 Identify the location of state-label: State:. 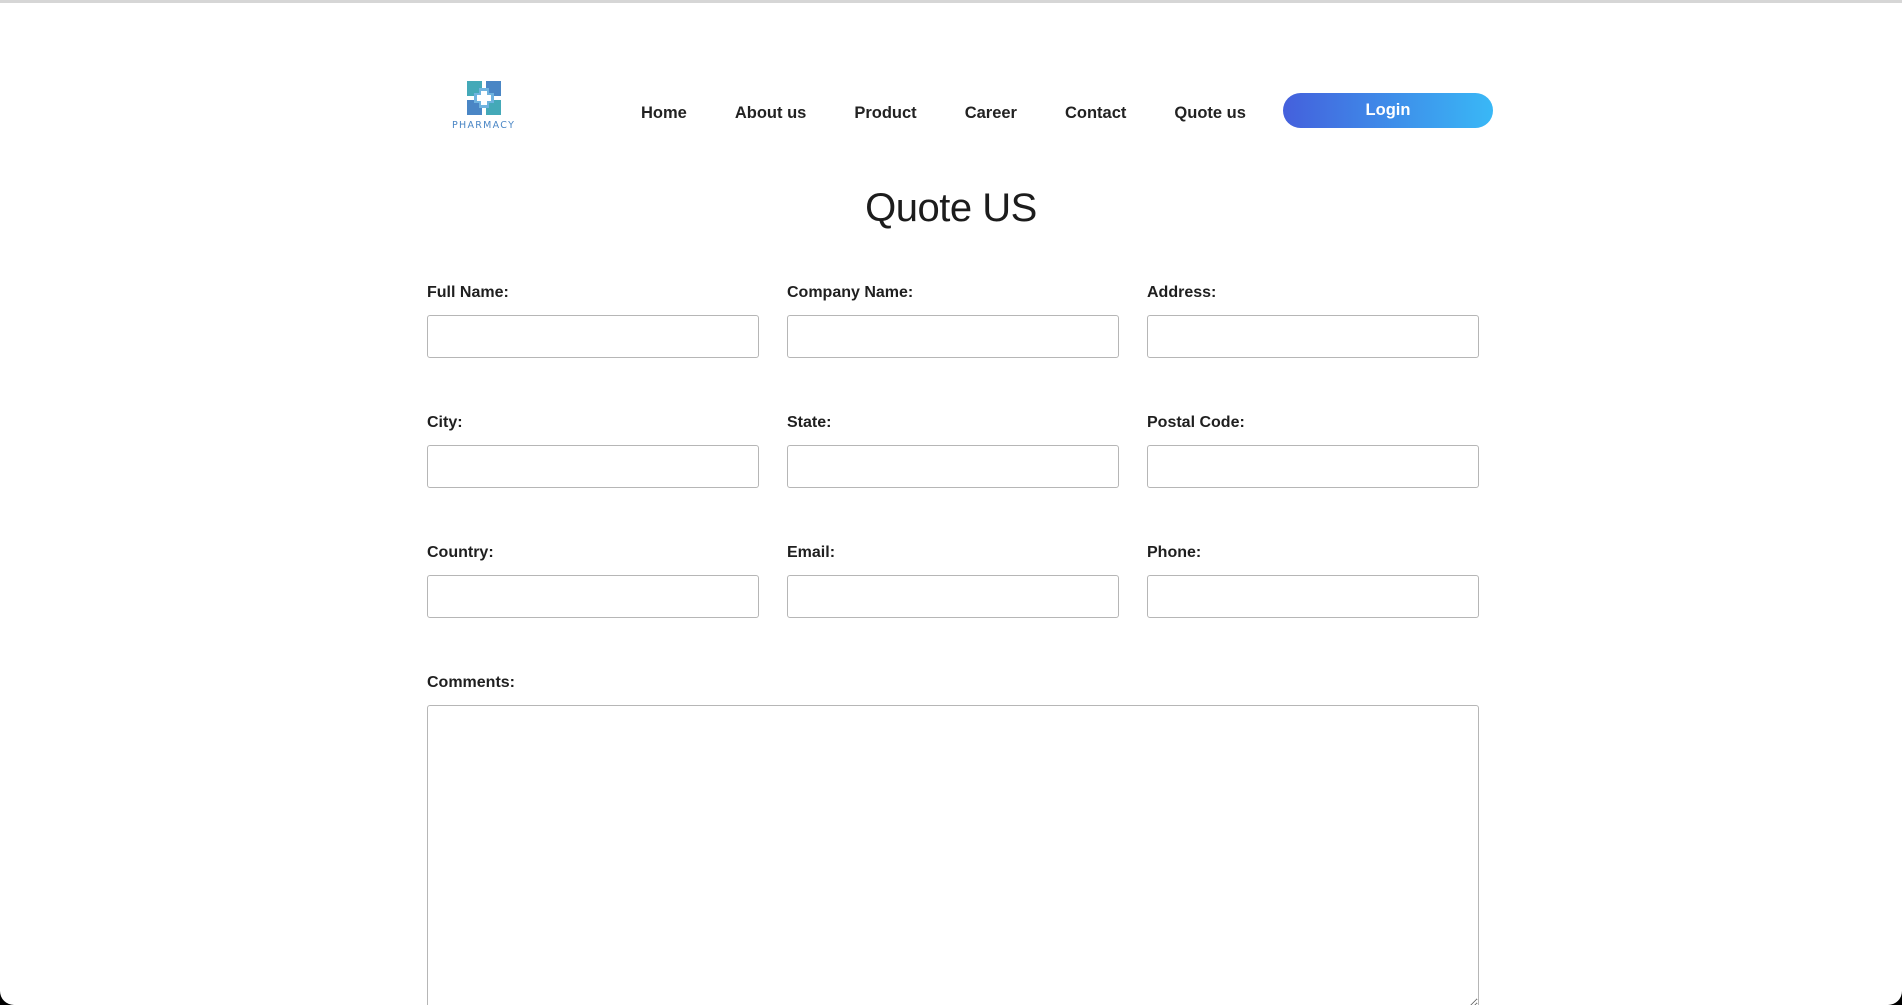
(809, 422).